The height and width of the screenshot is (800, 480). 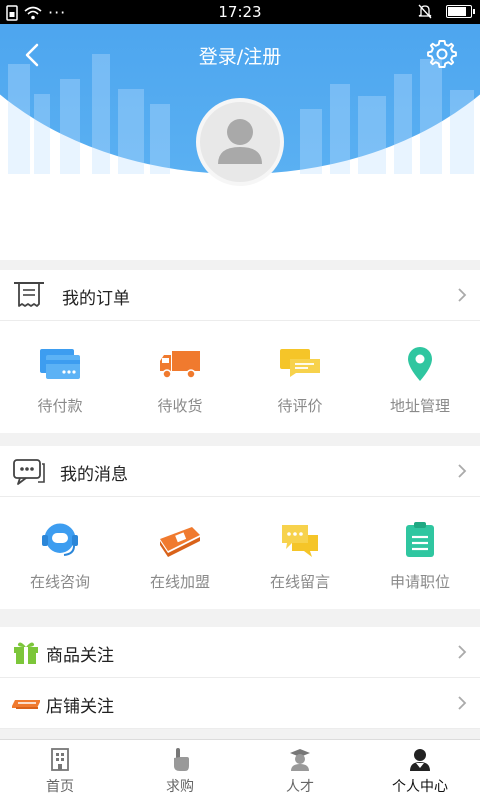 What do you see at coordinates (94, 475) in the screenshot?
I see `my-messages-label: 我的消息` at bounding box center [94, 475].